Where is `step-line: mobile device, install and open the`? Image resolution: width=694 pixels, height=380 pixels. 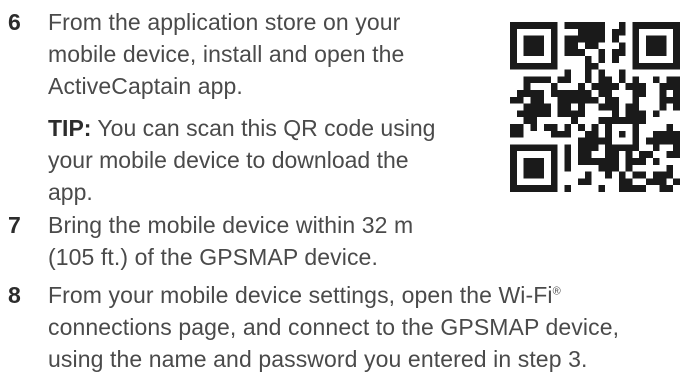 step-line: mobile device, install and open the is located at coordinates (226, 54).